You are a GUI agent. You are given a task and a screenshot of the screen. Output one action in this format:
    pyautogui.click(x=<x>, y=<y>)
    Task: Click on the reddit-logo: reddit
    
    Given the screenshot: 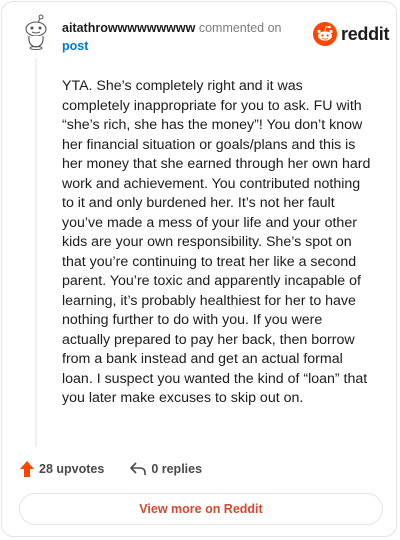 What is the action you would take?
    pyautogui.click(x=351, y=34)
    